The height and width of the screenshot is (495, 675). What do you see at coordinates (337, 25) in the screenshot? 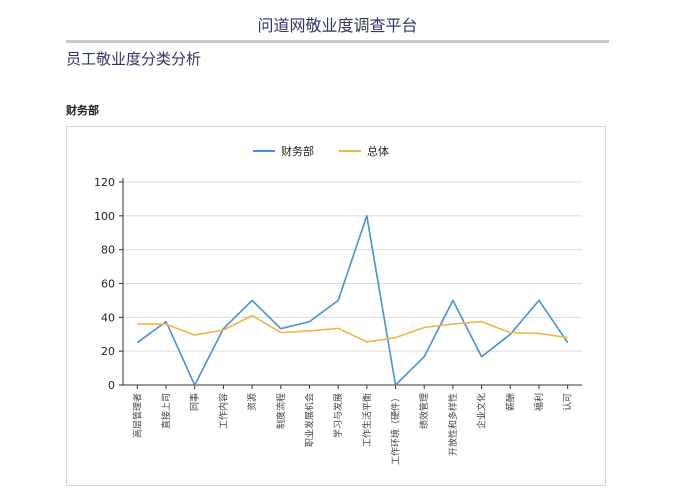
I see `site-title: 问道网敬业度调查平台` at bounding box center [337, 25].